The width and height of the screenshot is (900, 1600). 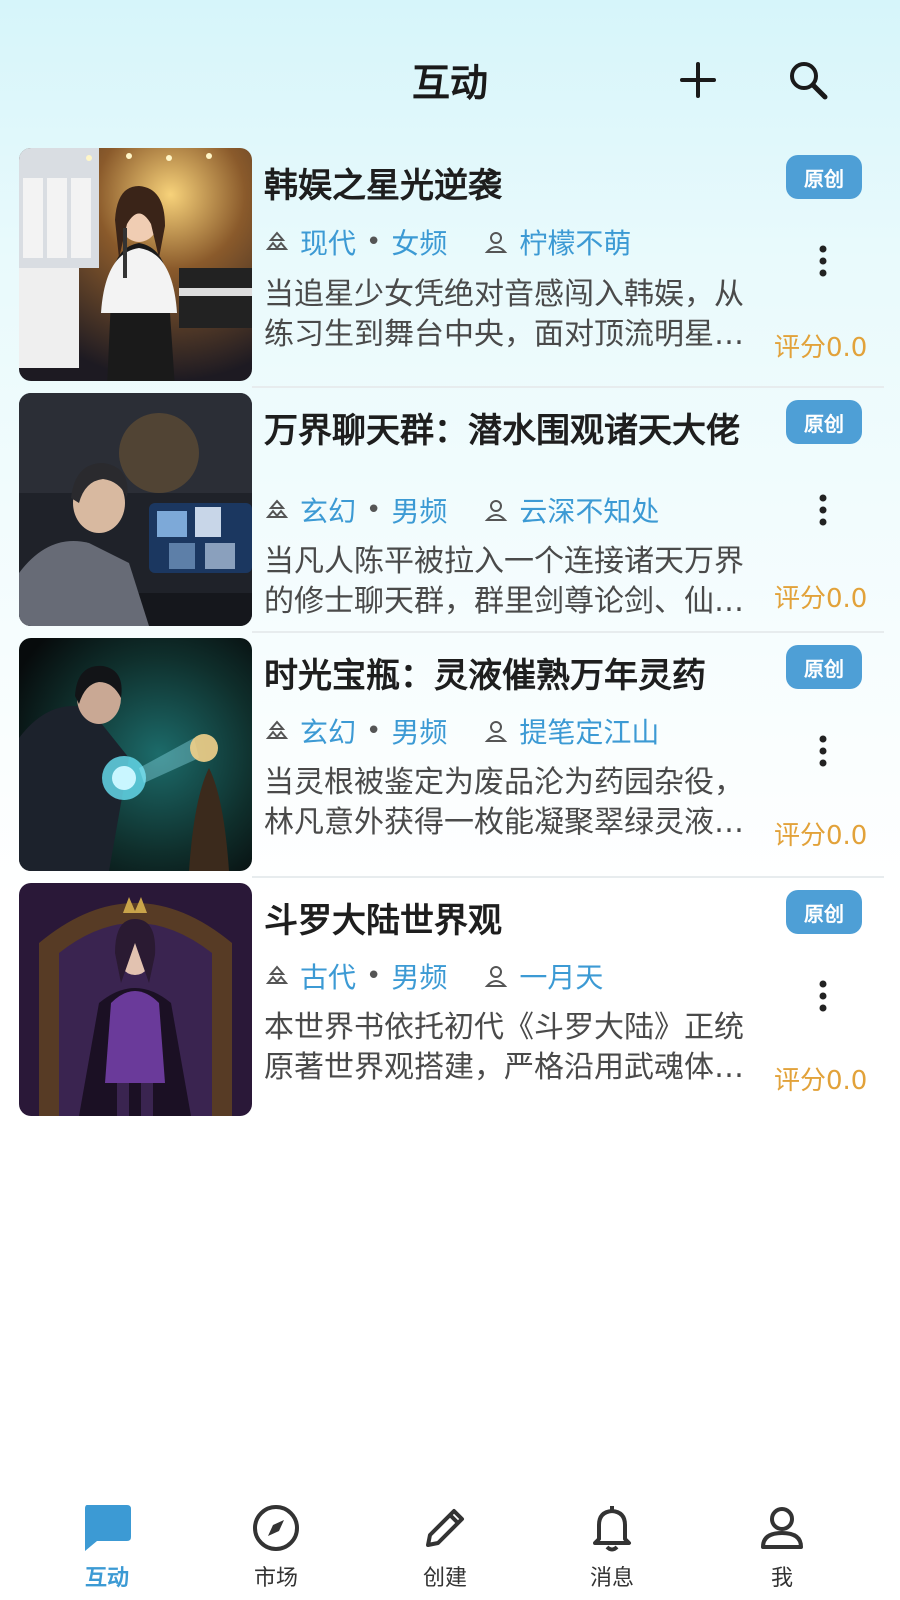 What do you see at coordinates (612, 1528) in the screenshot?
I see `bell-icon` at bounding box center [612, 1528].